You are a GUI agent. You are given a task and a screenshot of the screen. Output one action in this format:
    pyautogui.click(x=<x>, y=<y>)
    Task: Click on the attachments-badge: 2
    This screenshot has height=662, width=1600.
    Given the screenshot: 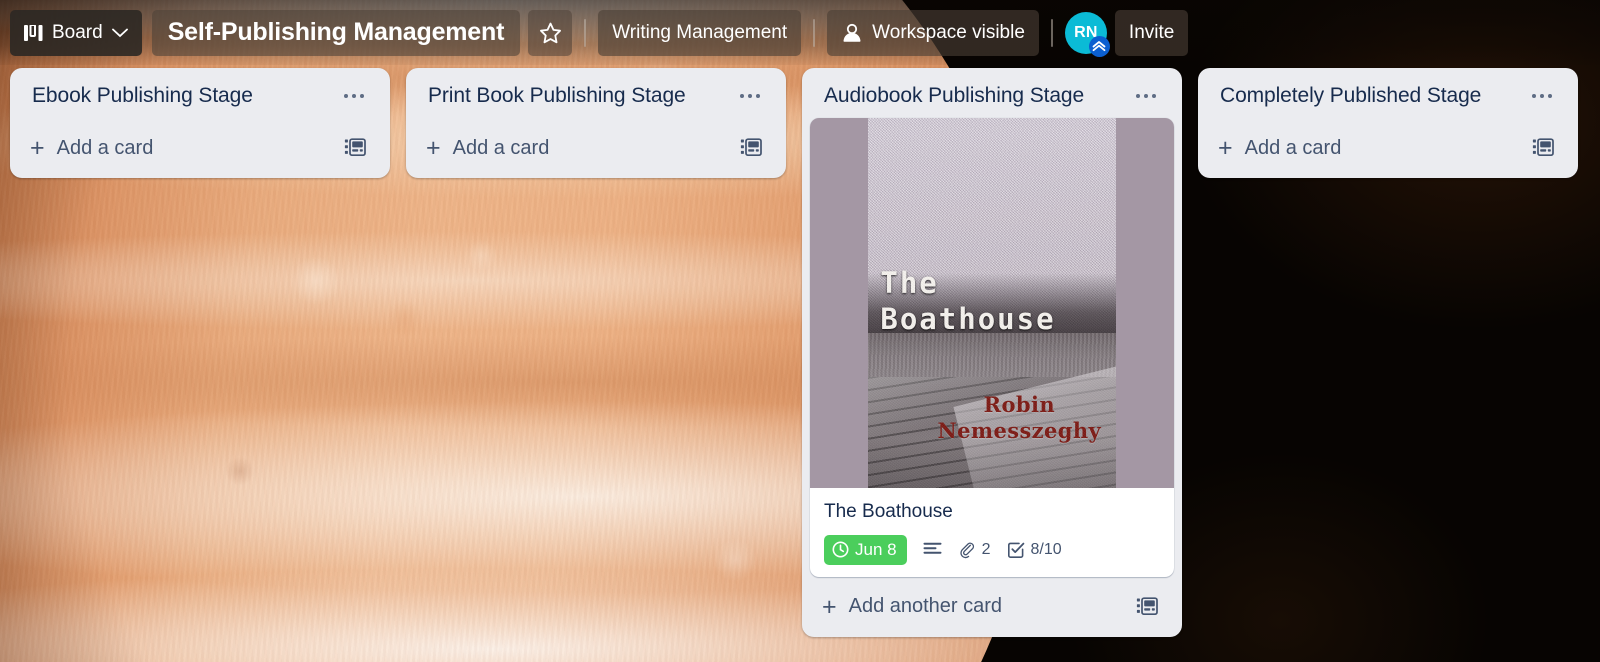 What is the action you would take?
    pyautogui.click(x=974, y=550)
    